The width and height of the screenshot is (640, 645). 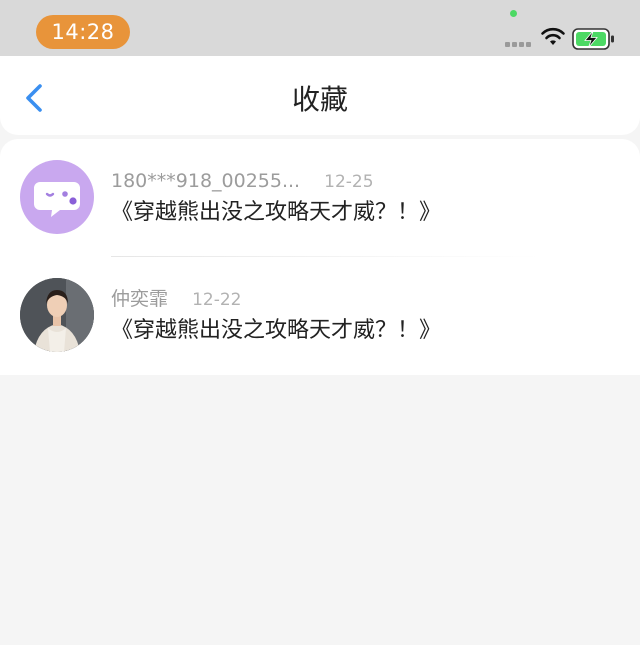 What do you see at coordinates (139, 299) in the screenshot?
I see `user-name: 仲奕霏` at bounding box center [139, 299].